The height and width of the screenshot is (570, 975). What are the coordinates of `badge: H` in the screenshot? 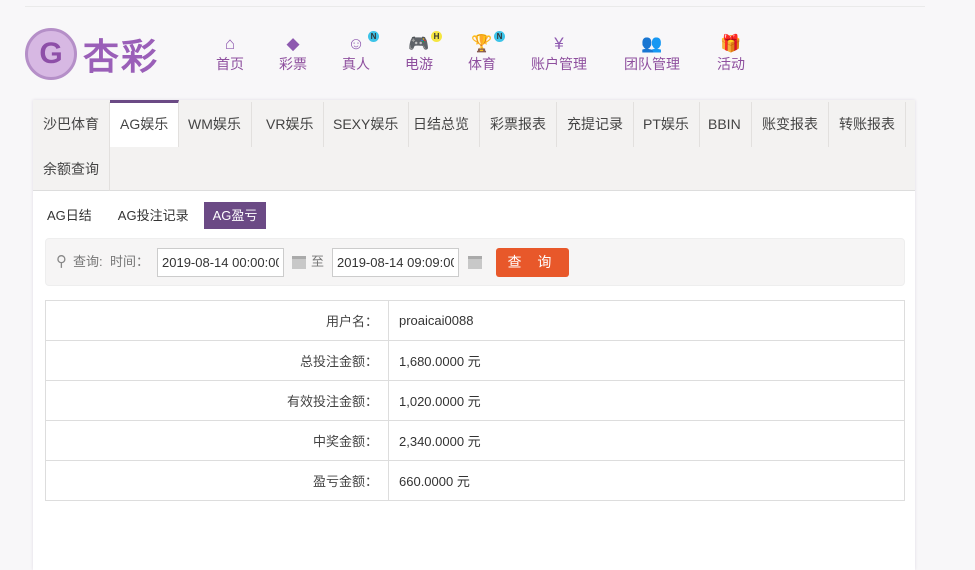 It's located at (436, 36).